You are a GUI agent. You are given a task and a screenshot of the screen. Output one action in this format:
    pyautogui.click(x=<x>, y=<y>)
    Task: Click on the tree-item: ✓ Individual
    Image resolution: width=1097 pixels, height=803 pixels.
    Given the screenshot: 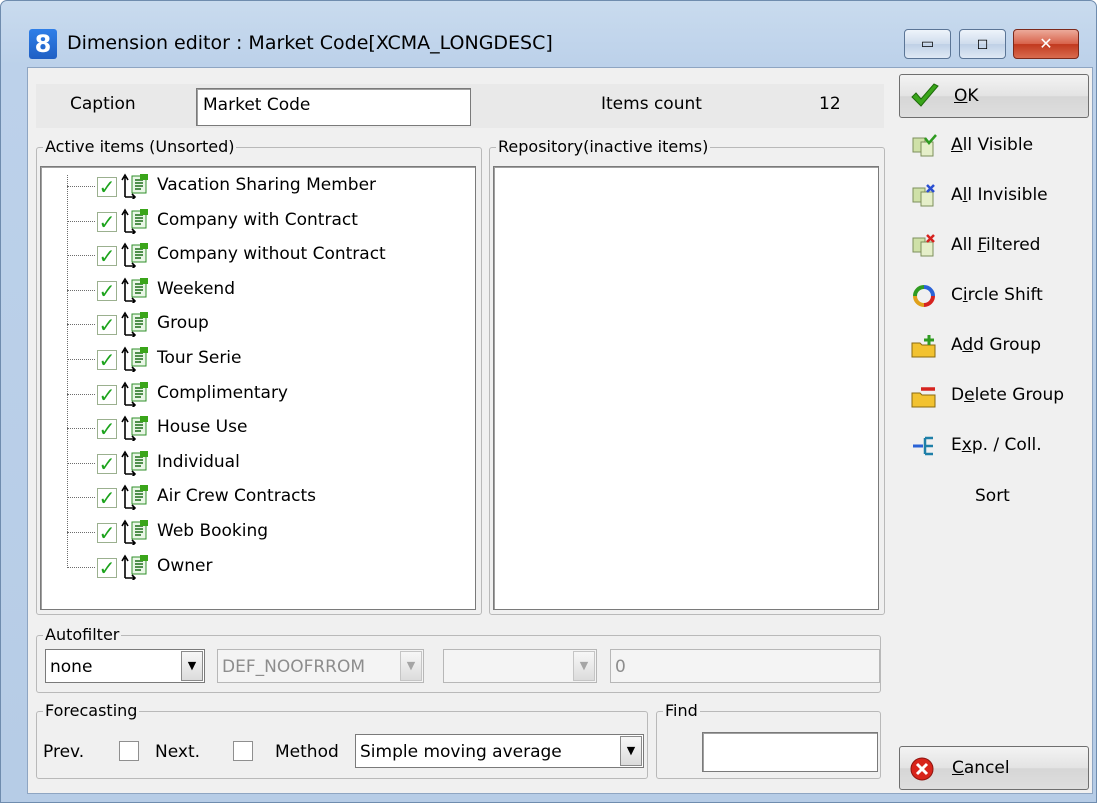 What is the action you would take?
    pyautogui.click(x=256, y=463)
    